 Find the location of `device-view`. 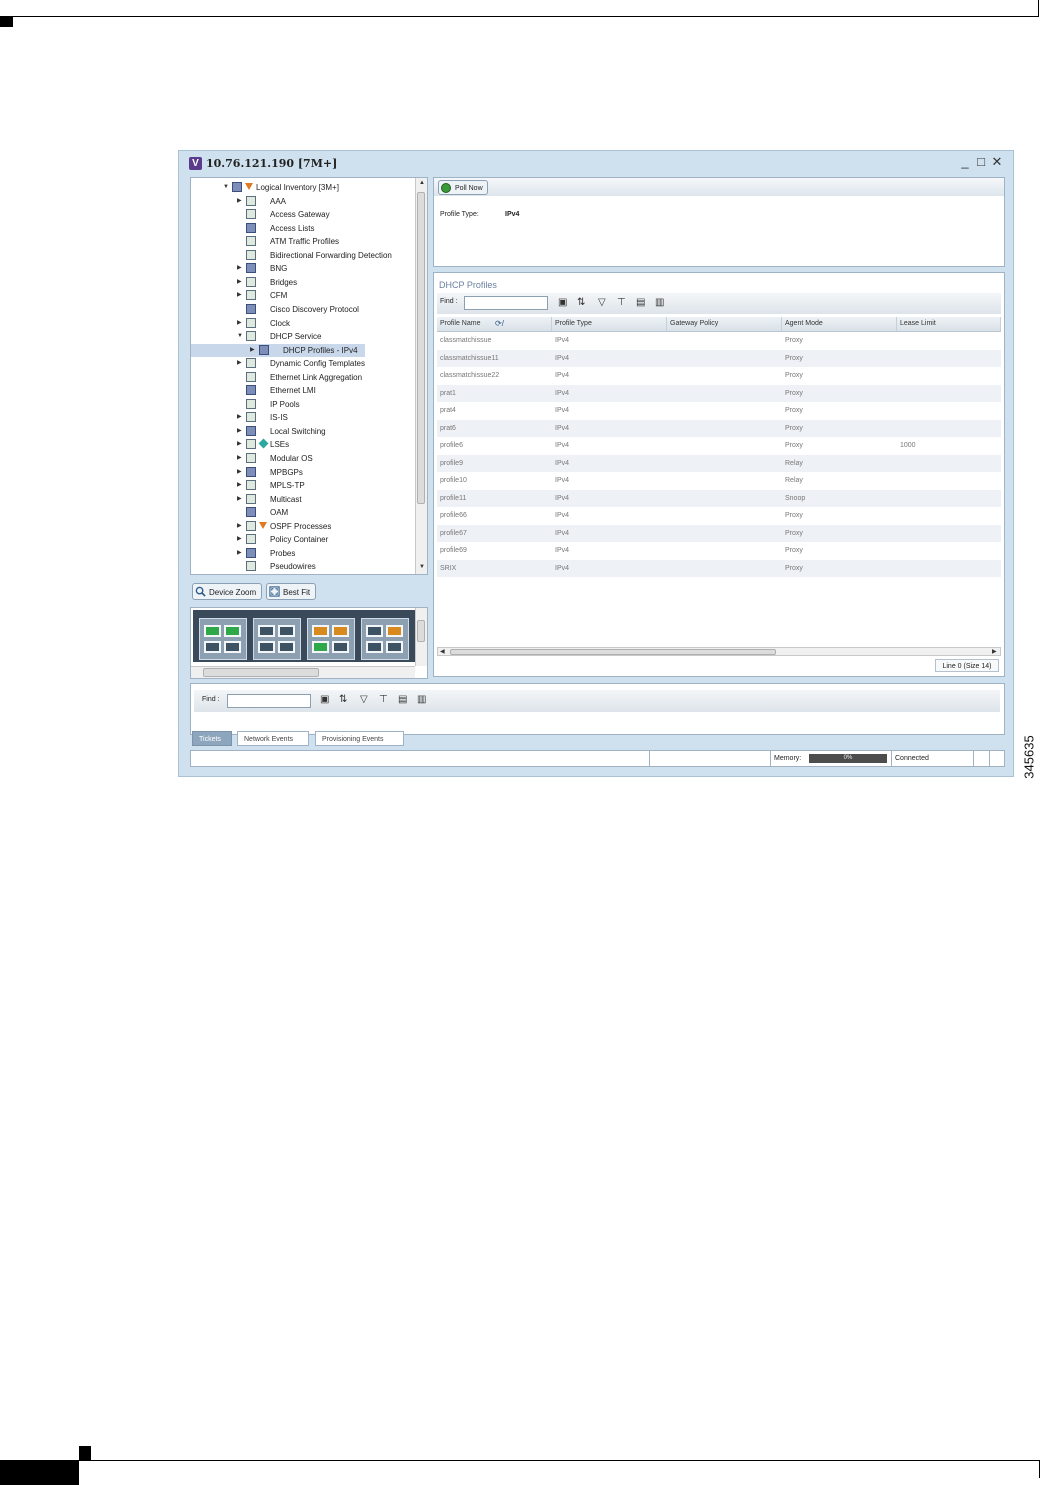

device-view is located at coordinates (309, 643).